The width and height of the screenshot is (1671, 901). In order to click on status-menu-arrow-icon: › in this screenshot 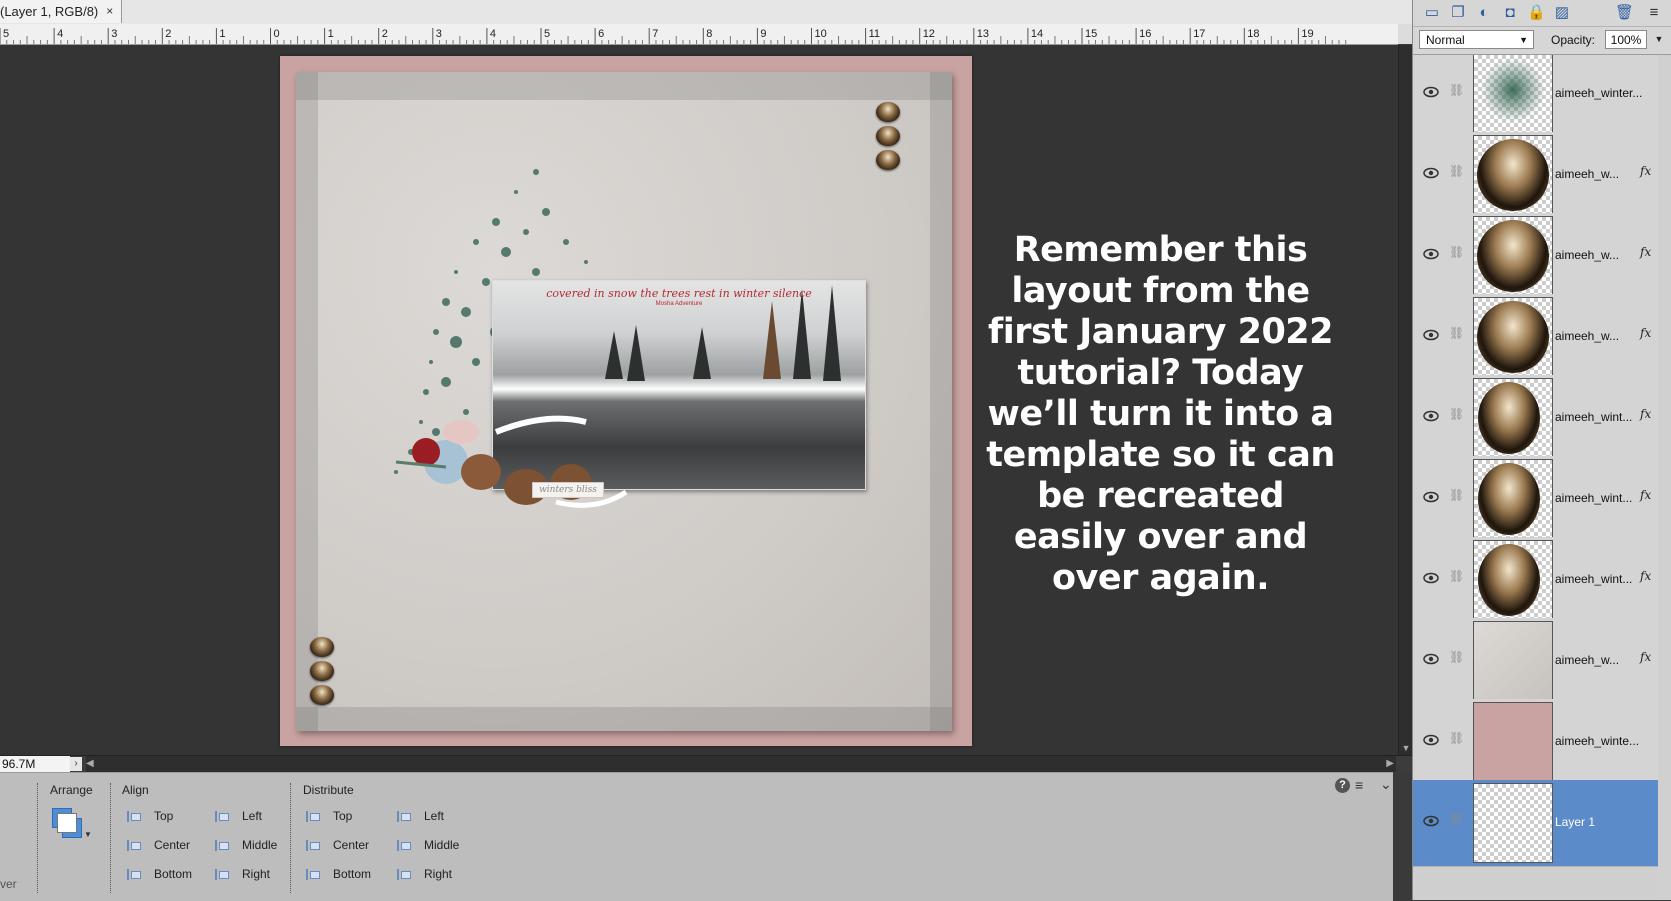, I will do `click(76, 764)`.